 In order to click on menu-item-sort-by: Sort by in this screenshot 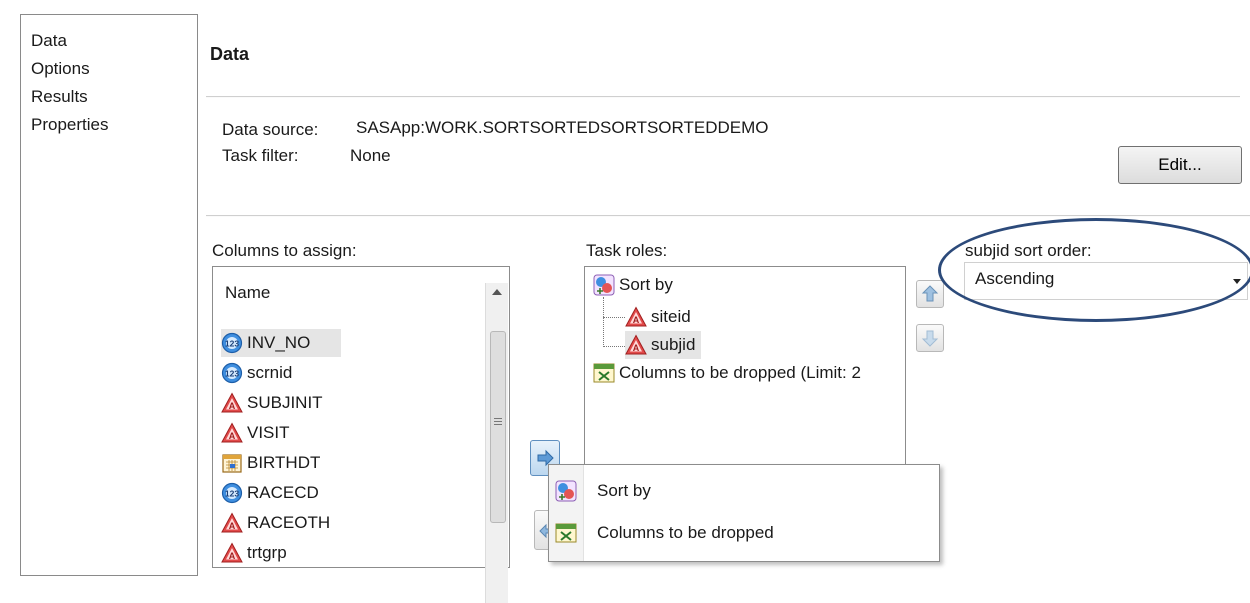, I will do `click(744, 491)`.